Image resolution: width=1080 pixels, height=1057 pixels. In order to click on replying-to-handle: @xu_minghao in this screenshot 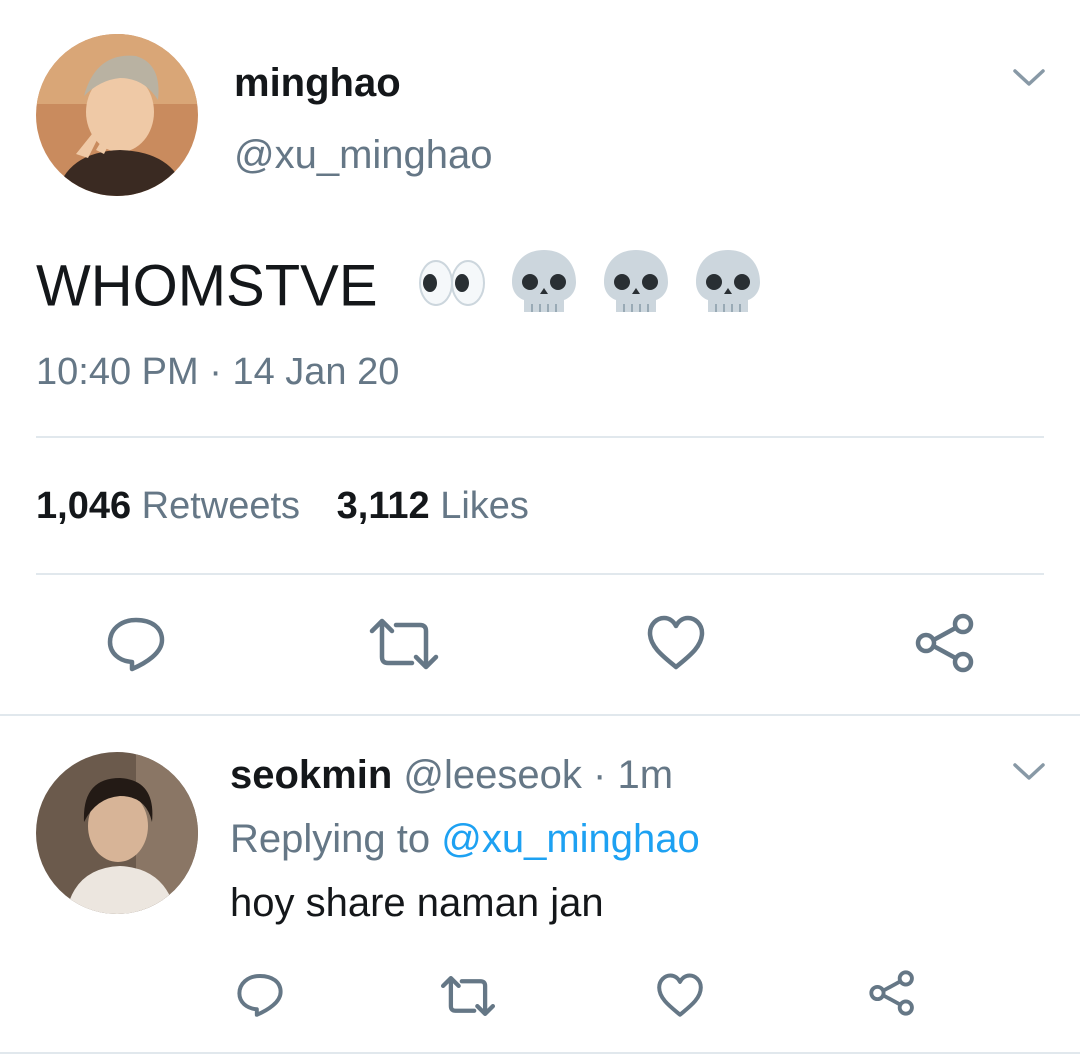, I will do `click(570, 839)`.